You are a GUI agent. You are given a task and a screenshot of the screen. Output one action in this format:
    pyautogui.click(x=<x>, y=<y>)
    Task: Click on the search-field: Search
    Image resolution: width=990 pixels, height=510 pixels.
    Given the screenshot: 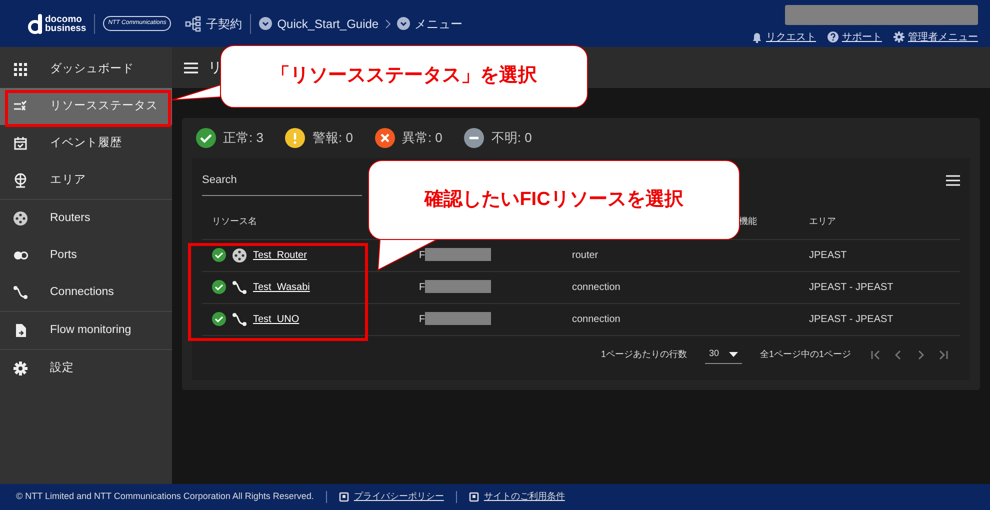 What is the action you would take?
    pyautogui.click(x=282, y=181)
    